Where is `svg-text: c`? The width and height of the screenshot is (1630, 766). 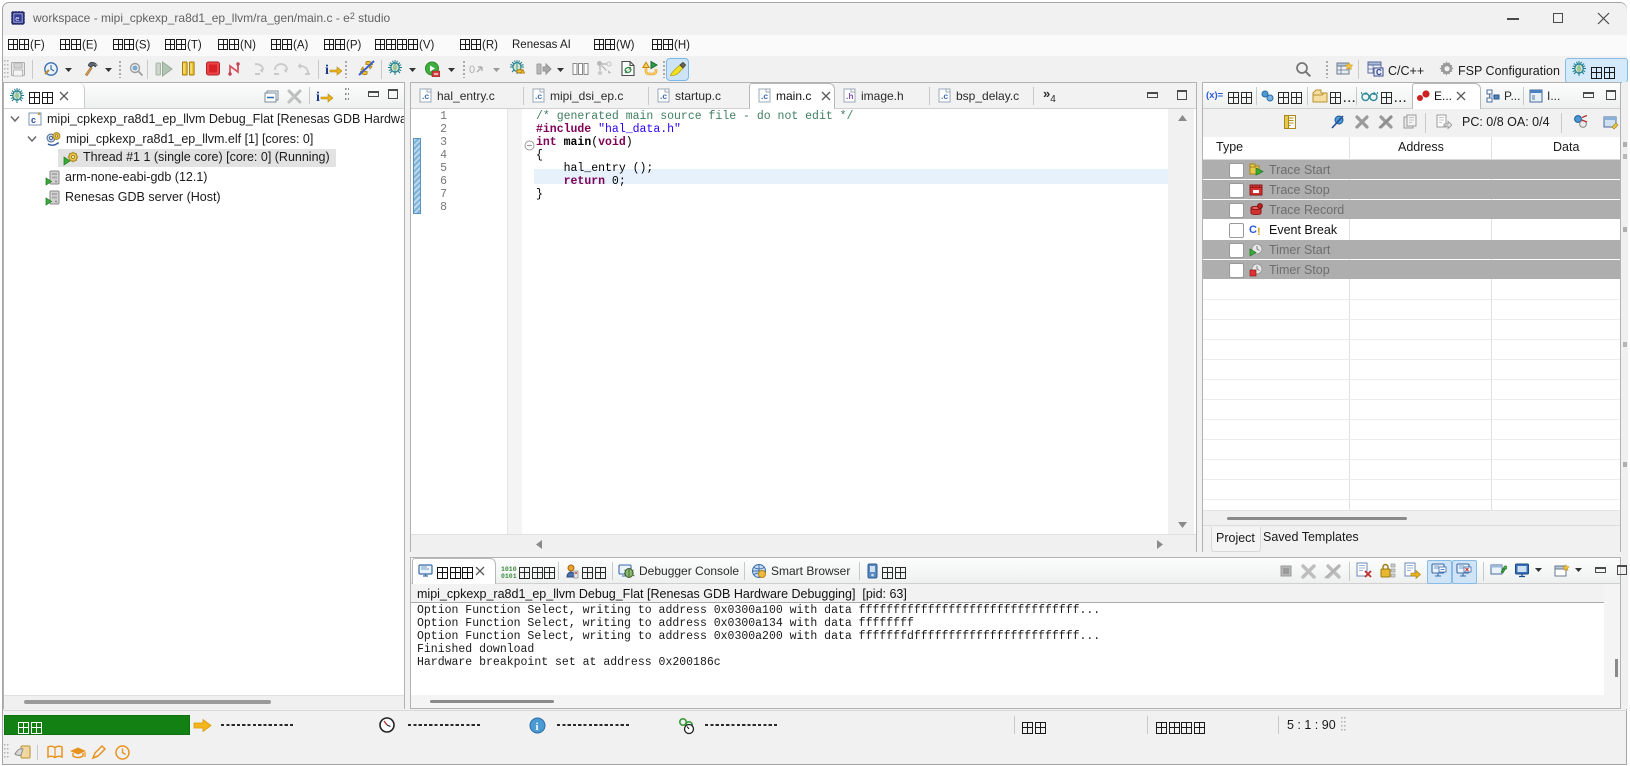 svg-text: c is located at coordinates (33, 120).